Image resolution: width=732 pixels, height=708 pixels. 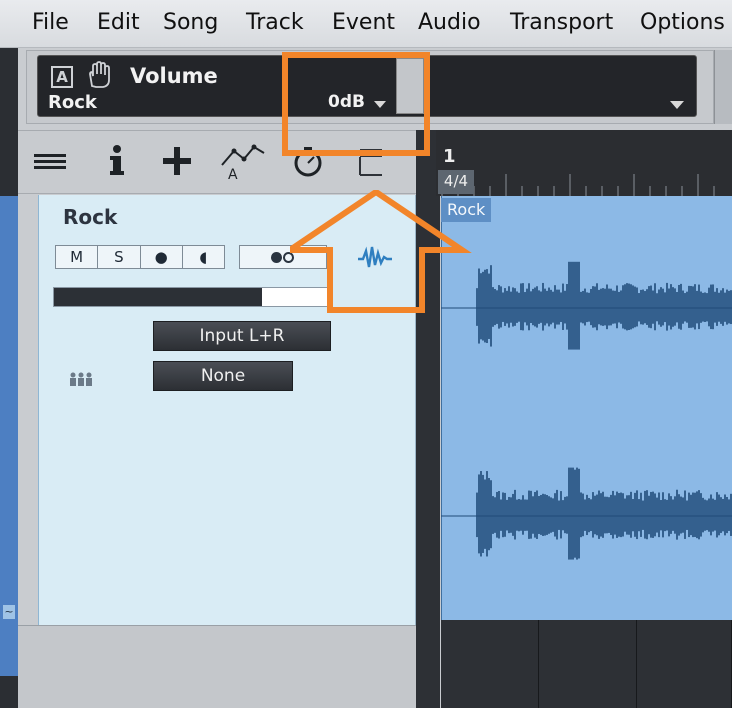 I want to click on info-icon, so click(x=117, y=161).